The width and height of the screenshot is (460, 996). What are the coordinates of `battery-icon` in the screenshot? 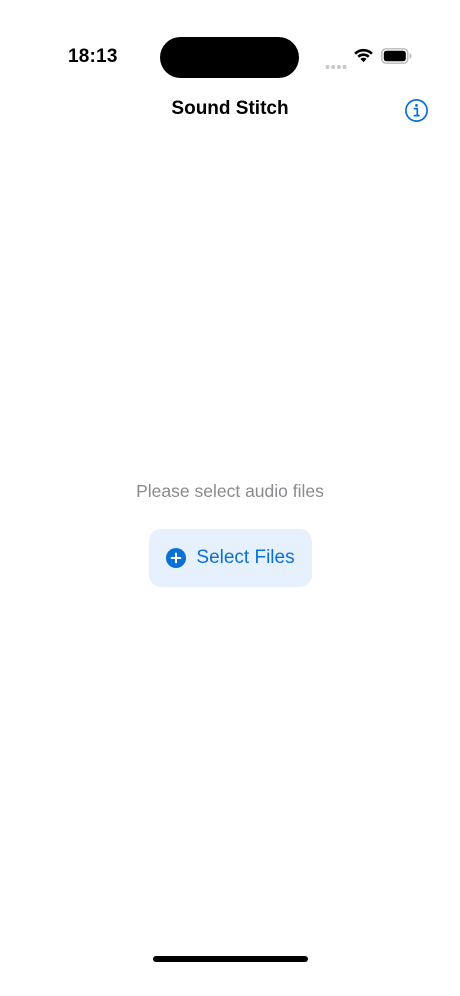 It's located at (396, 56).